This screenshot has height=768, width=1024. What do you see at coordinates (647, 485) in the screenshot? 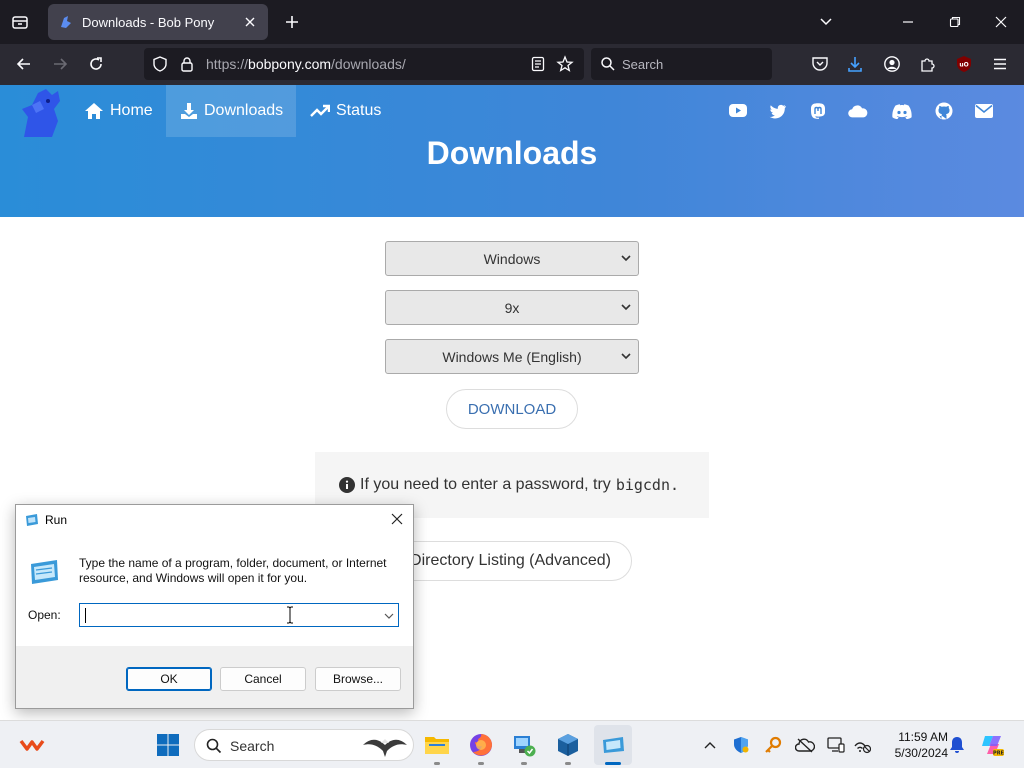
I see `notice-code: bigcdn.` at bounding box center [647, 485].